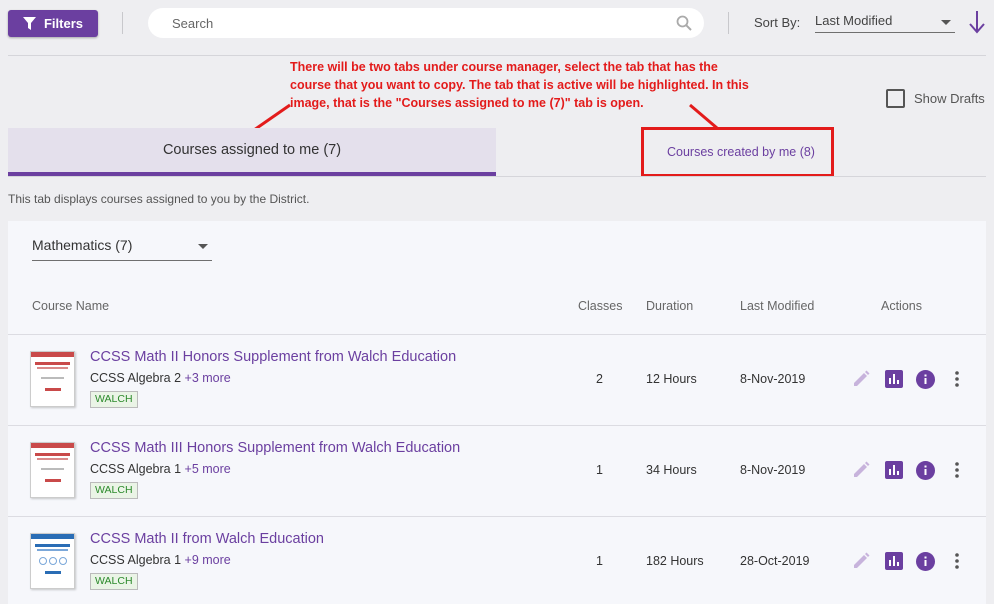  Describe the element at coordinates (600, 306) in the screenshot. I see `header-classes: Classes` at that location.